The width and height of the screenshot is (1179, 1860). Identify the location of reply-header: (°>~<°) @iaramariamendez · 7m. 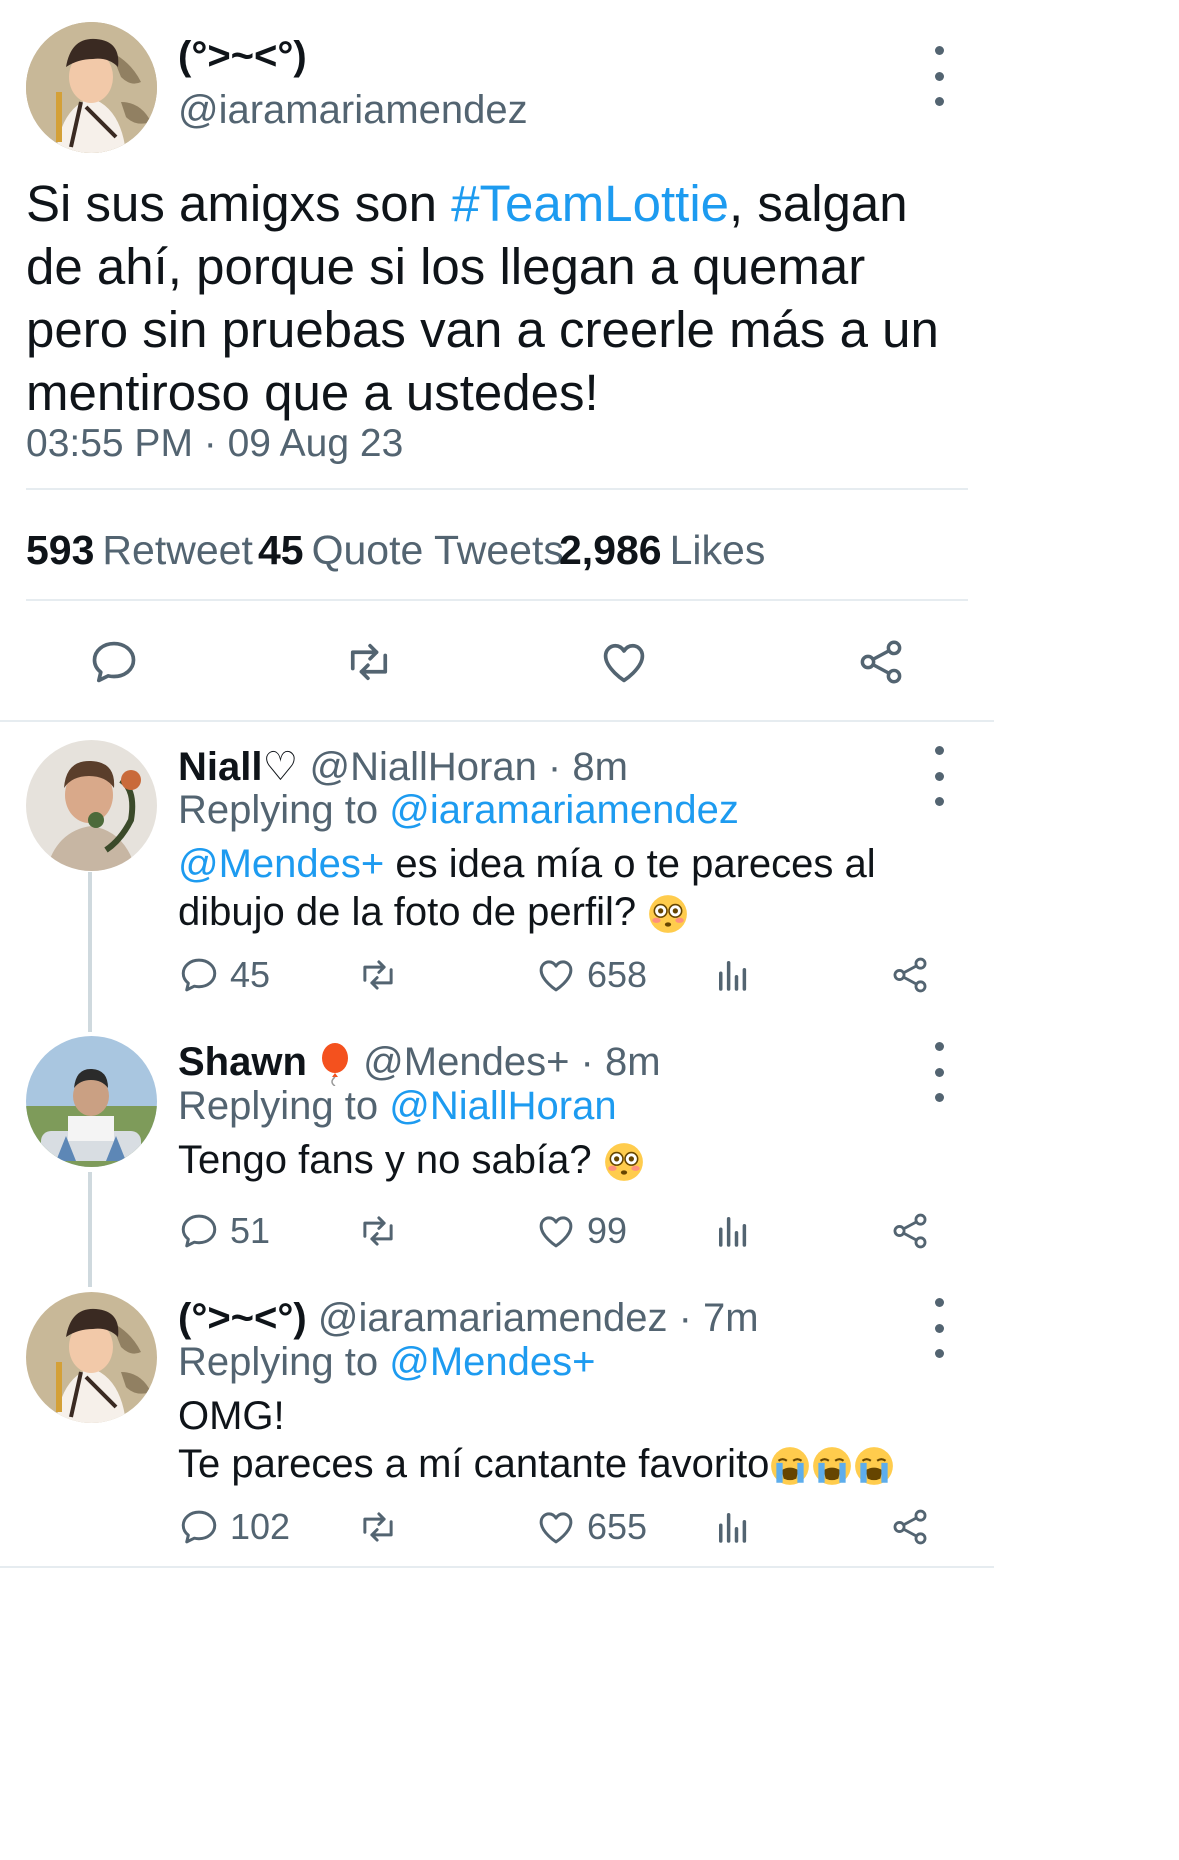
(468, 1318).